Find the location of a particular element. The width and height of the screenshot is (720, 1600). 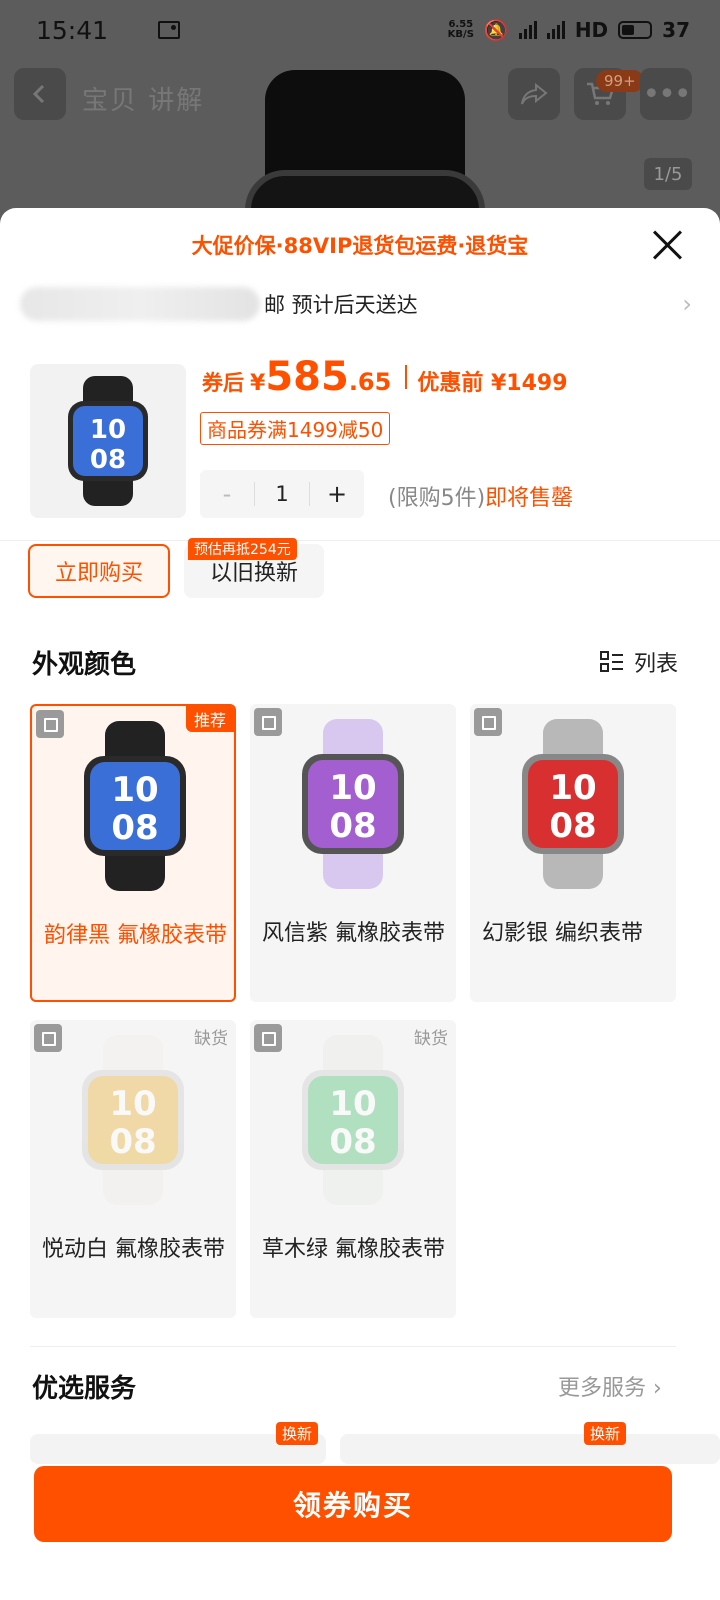

quantity-value: 1 is located at coordinates (282, 494).